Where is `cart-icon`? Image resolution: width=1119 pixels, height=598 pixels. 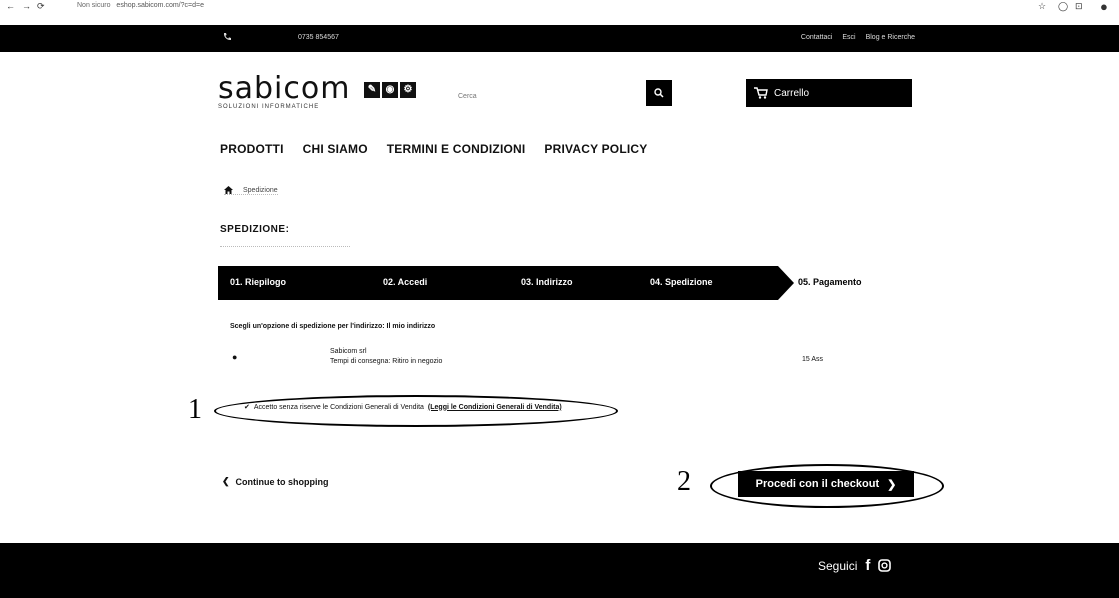
cart-icon is located at coordinates (761, 93).